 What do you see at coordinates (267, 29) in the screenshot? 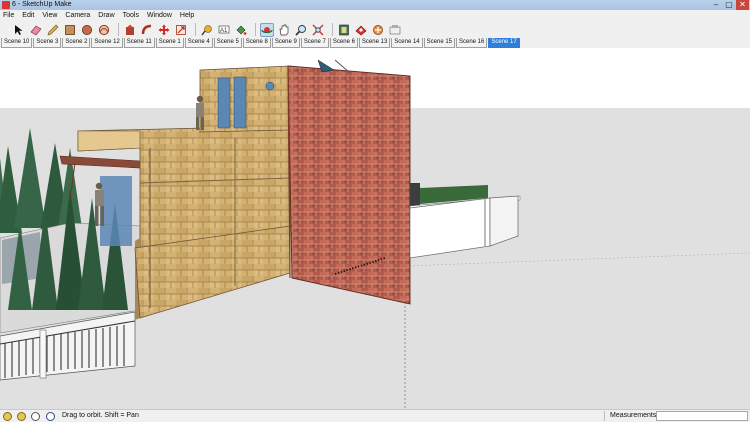
I see `orbit-tool-icon` at bounding box center [267, 29].